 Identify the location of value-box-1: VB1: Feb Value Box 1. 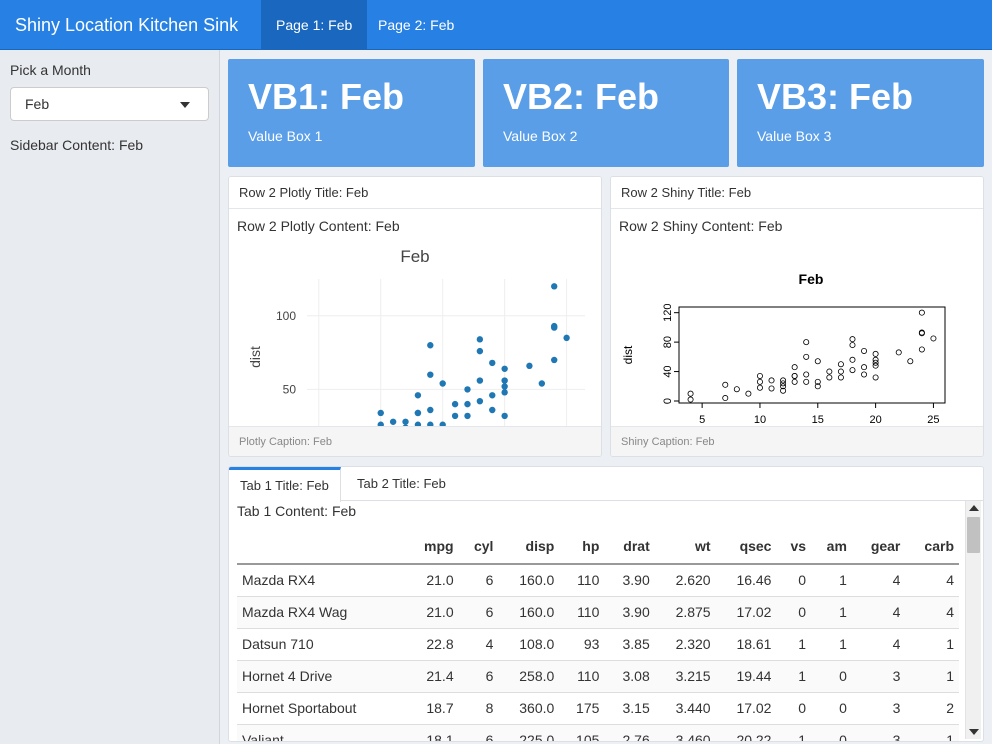
(351, 113).